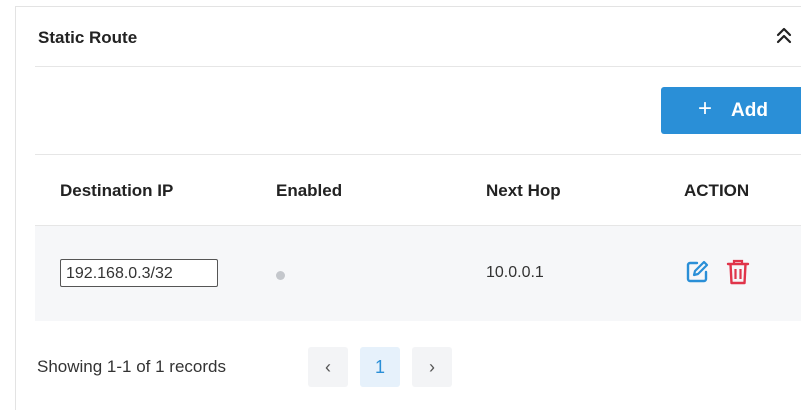  What do you see at coordinates (705, 108) in the screenshot?
I see `plus-icon: +` at bounding box center [705, 108].